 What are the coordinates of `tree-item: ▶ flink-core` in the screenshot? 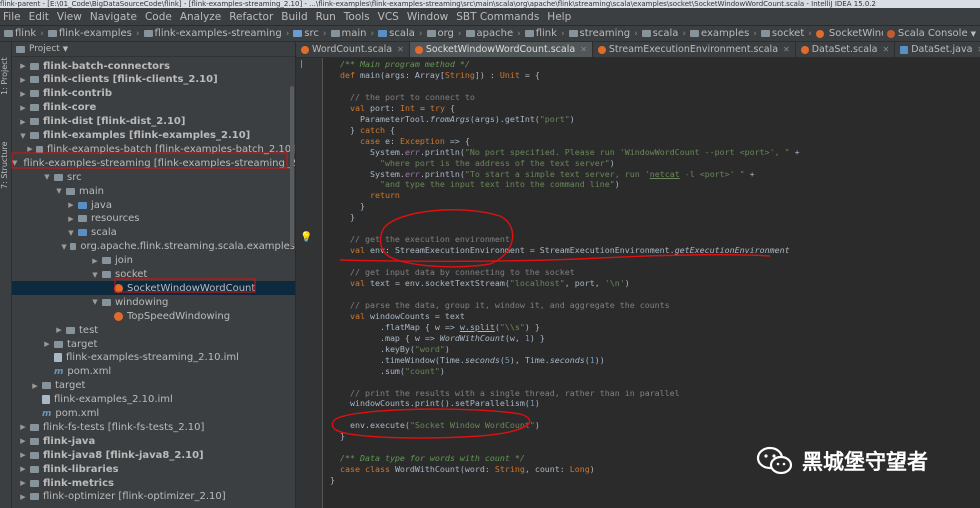 It's located at (153, 108).